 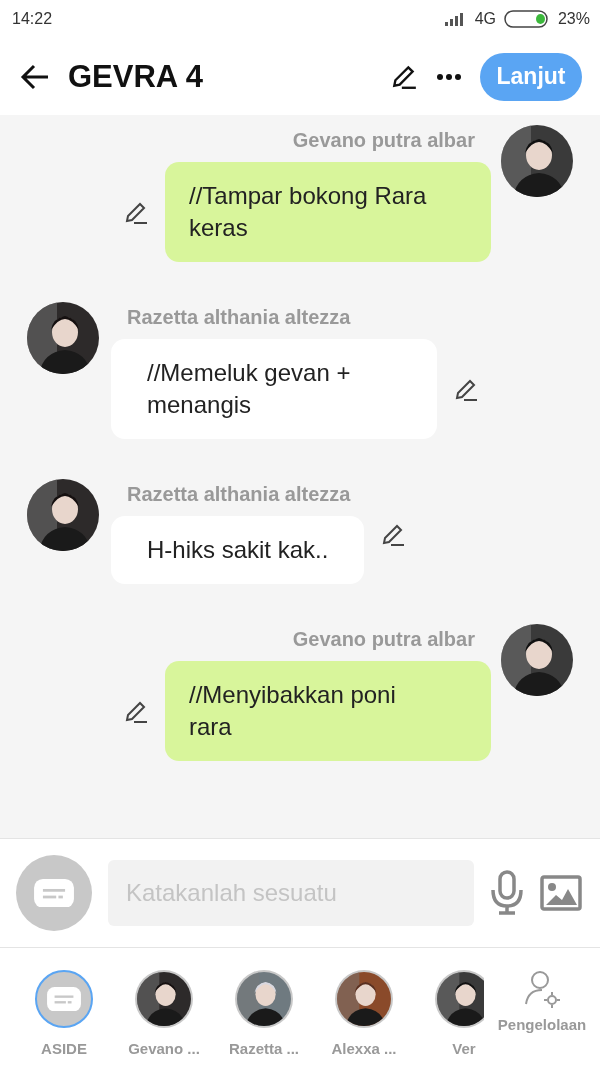 I want to click on status-time: 14:22, so click(x=32, y=19).